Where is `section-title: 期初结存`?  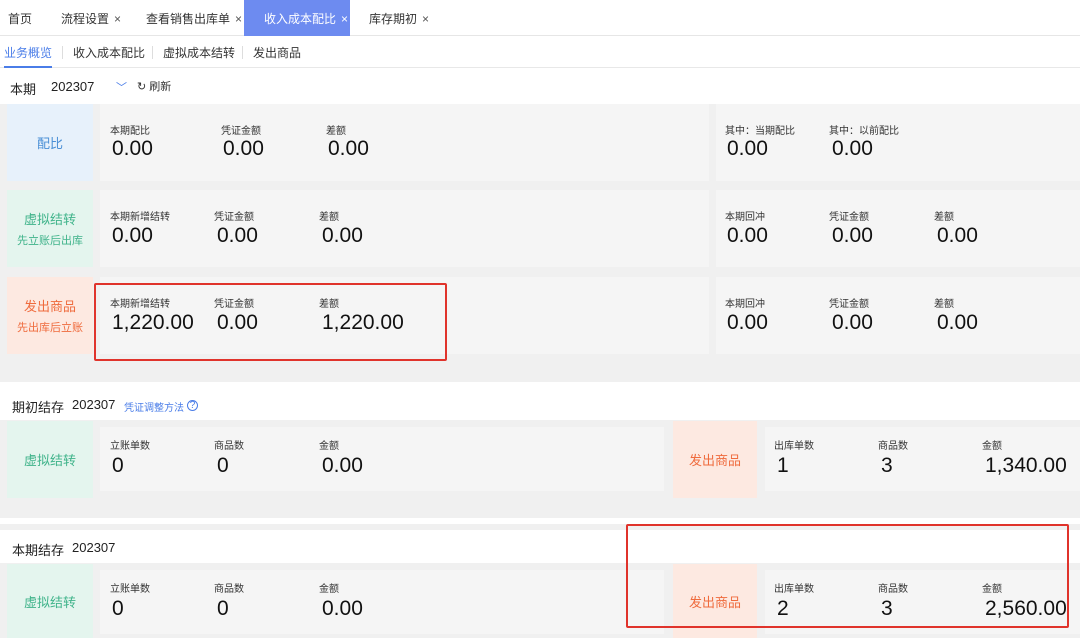 section-title: 期初结存 is located at coordinates (38, 407).